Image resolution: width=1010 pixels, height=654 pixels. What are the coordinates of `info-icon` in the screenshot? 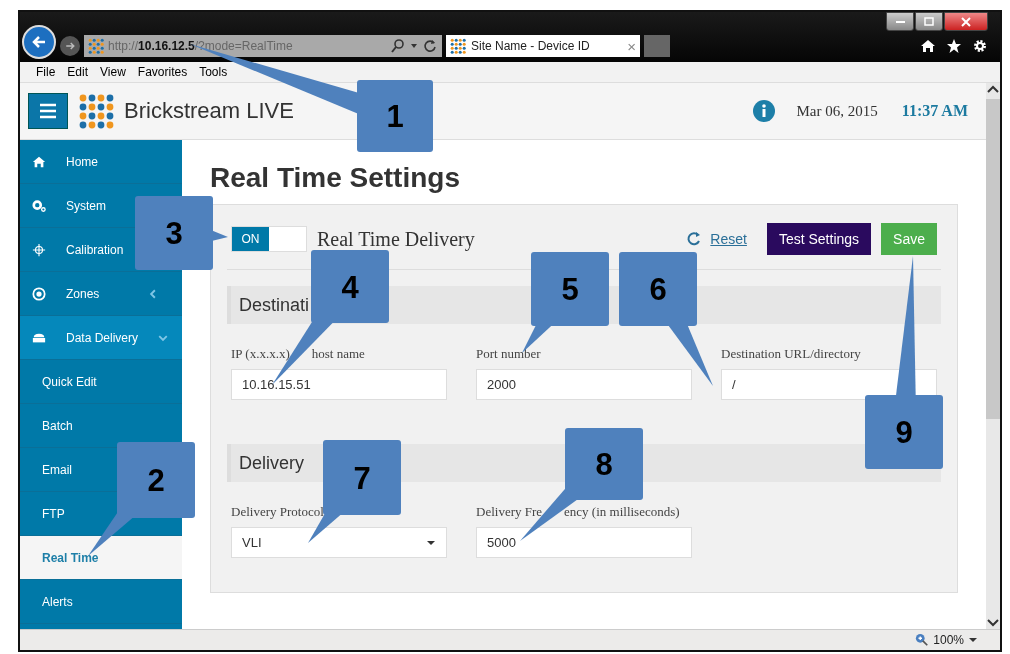 It's located at (763, 111).